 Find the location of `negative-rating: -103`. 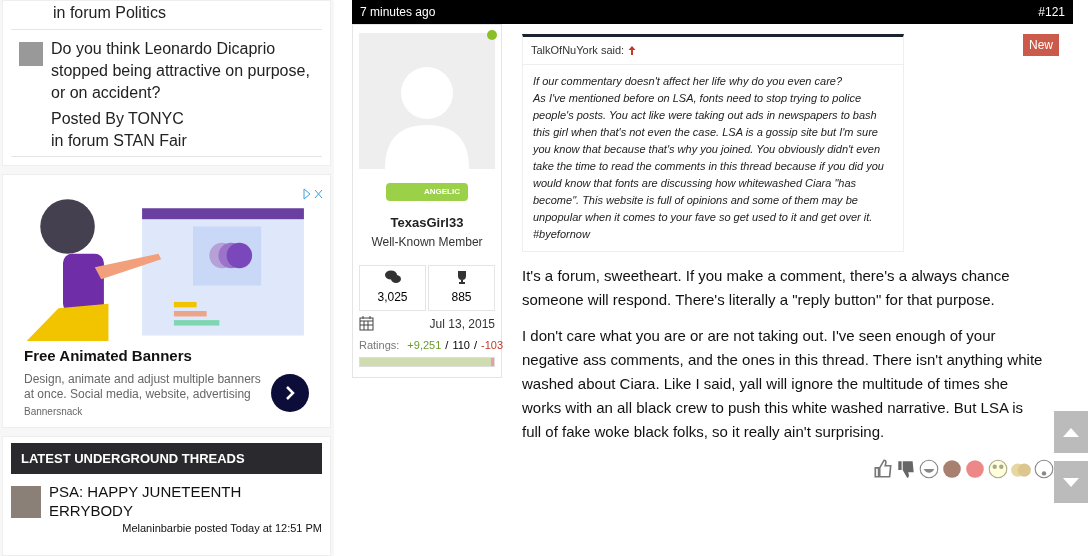

negative-rating: -103 is located at coordinates (492, 345).